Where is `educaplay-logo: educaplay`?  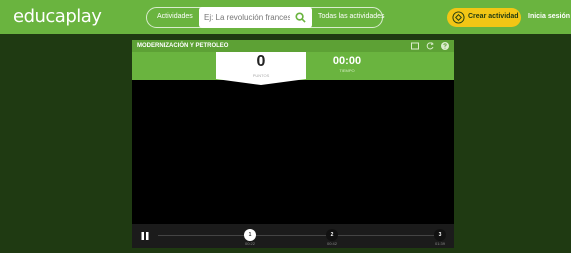
educaplay-logo: educaplay is located at coordinates (57, 16).